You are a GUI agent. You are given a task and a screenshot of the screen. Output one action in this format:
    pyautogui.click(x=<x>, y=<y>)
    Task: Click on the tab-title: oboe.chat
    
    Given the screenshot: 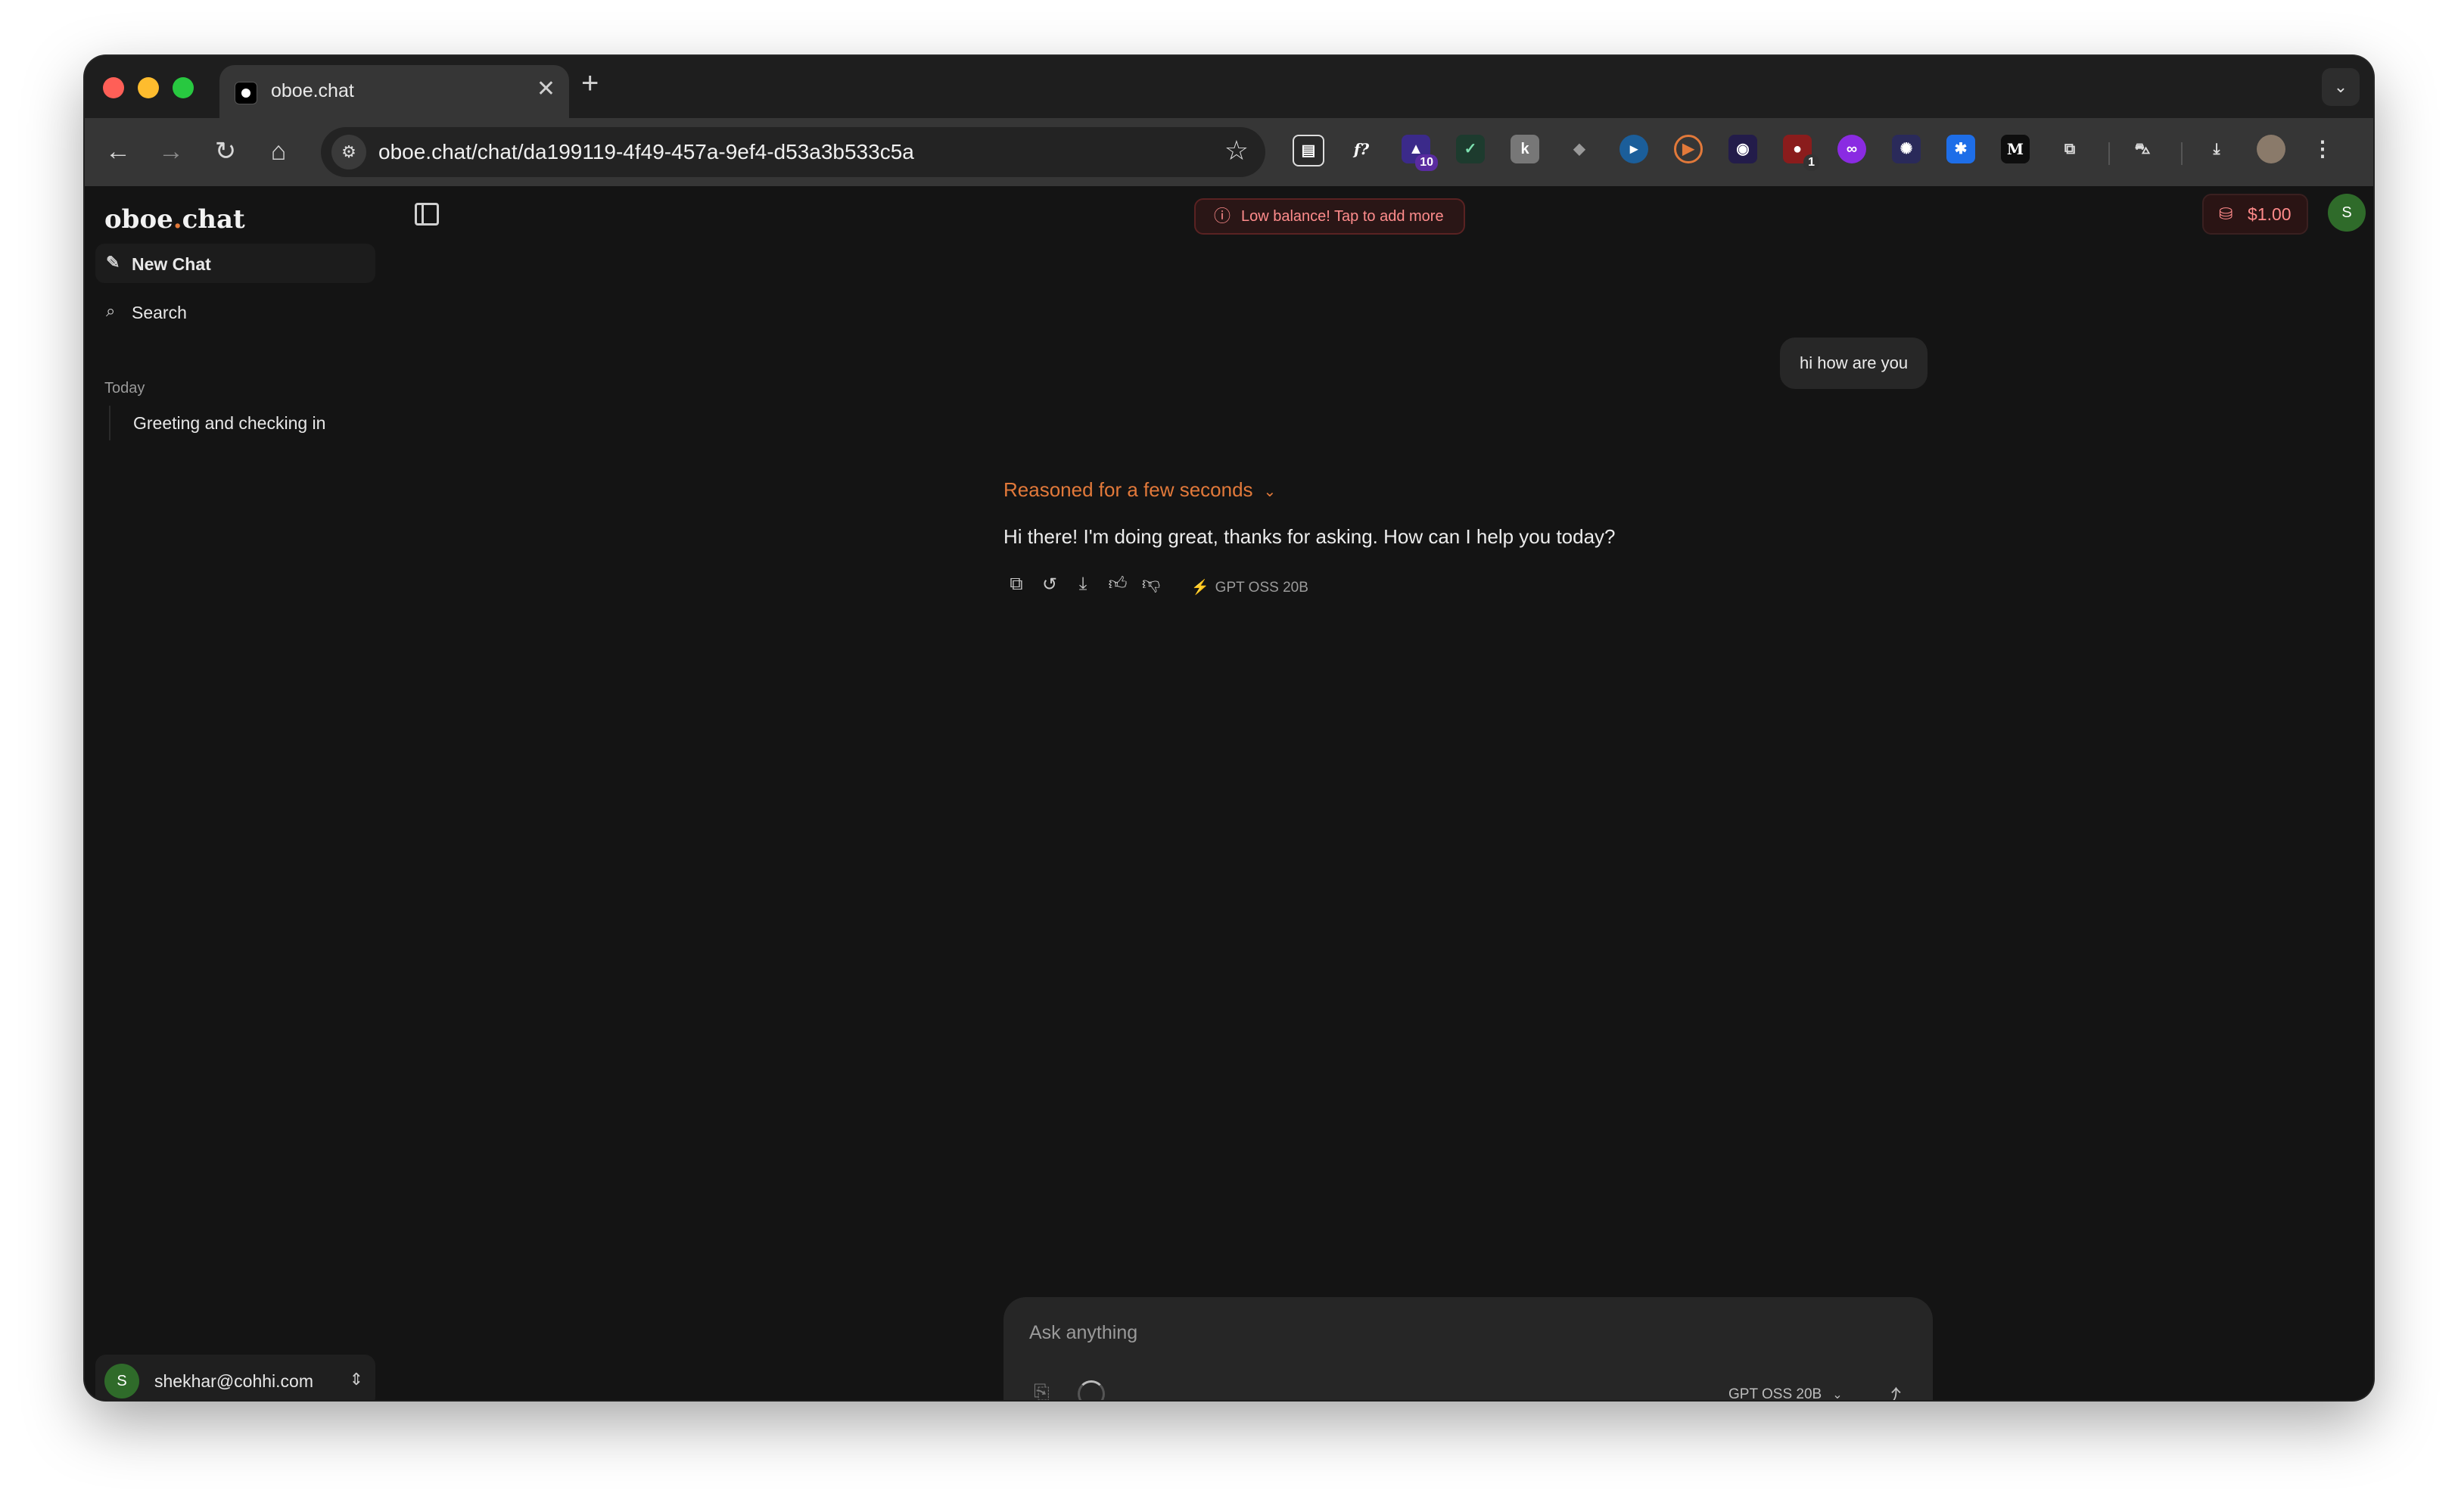 What is the action you would take?
    pyautogui.click(x=313, y=90)
    